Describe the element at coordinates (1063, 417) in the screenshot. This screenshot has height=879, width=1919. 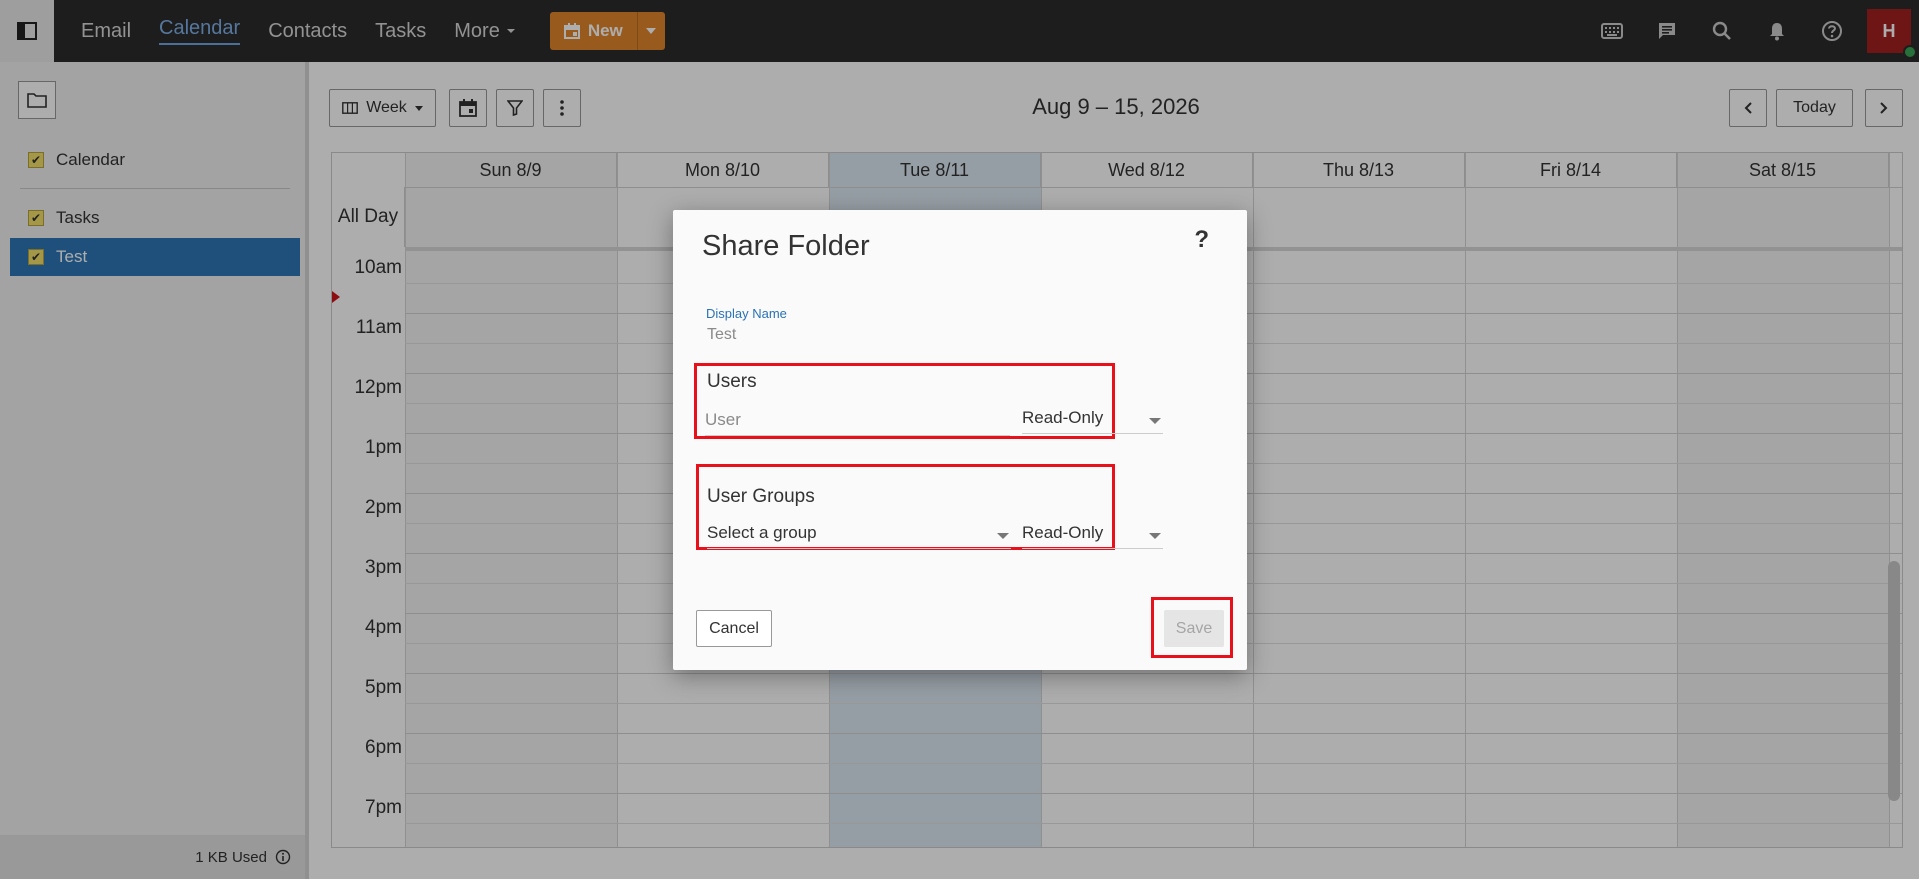
I see `user-permission-value: Read-Only` at that location.